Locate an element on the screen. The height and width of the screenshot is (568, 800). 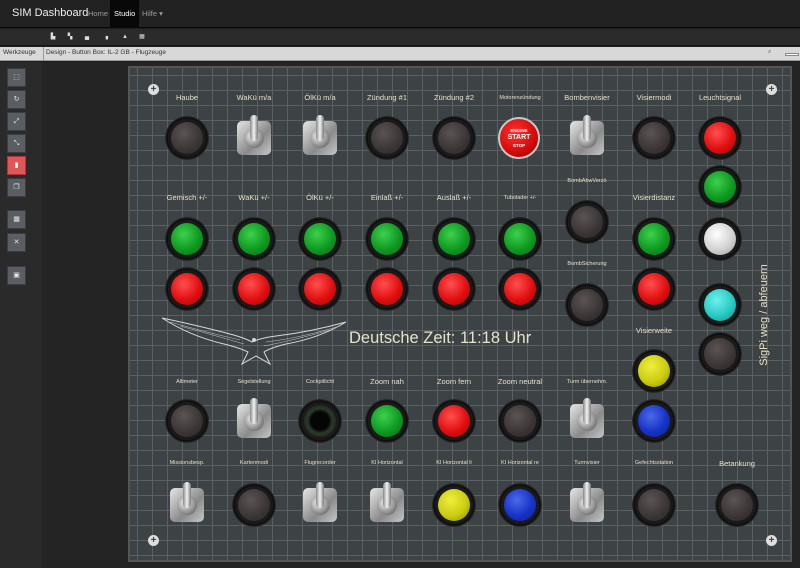
button-tubolader-plus is located at coordinates (520, 239).